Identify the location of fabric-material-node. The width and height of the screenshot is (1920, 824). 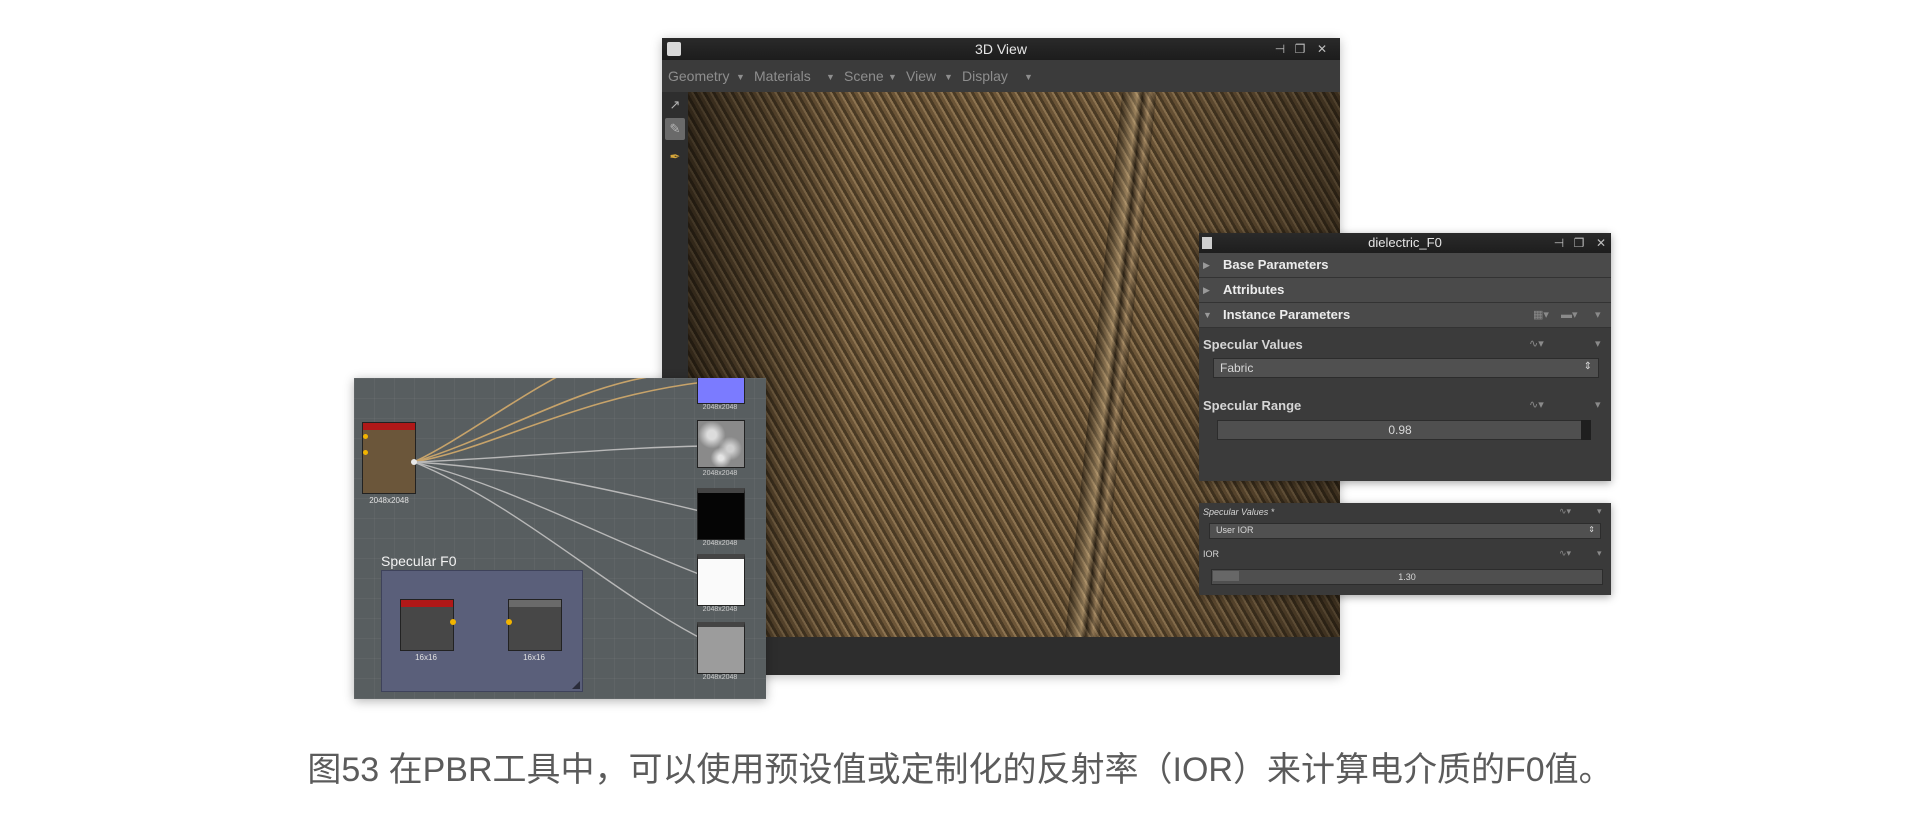
(389, 458).